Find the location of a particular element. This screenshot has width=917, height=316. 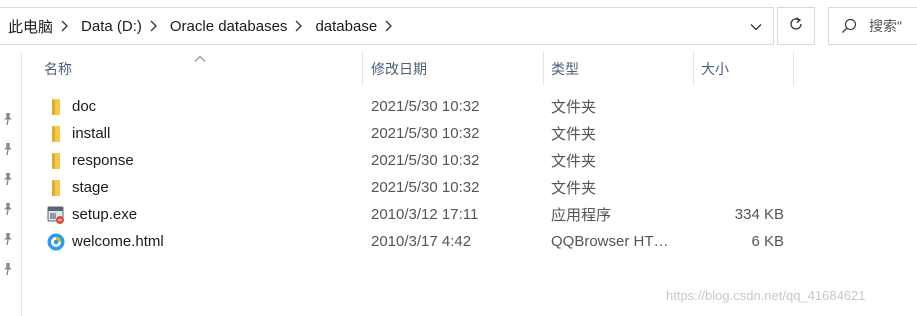

file-type: 应用程序 is located at coordinates (581, 215).